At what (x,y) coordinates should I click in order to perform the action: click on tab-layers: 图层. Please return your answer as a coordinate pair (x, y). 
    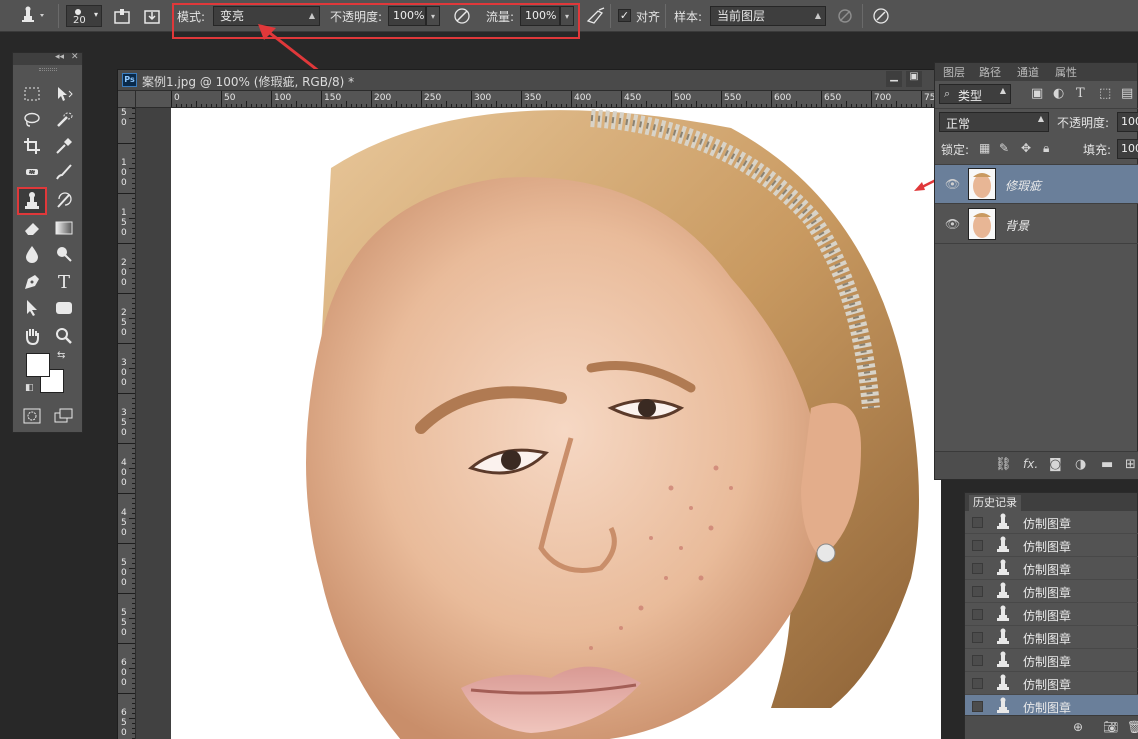
    Looking at the image, I should click on (954, 73).